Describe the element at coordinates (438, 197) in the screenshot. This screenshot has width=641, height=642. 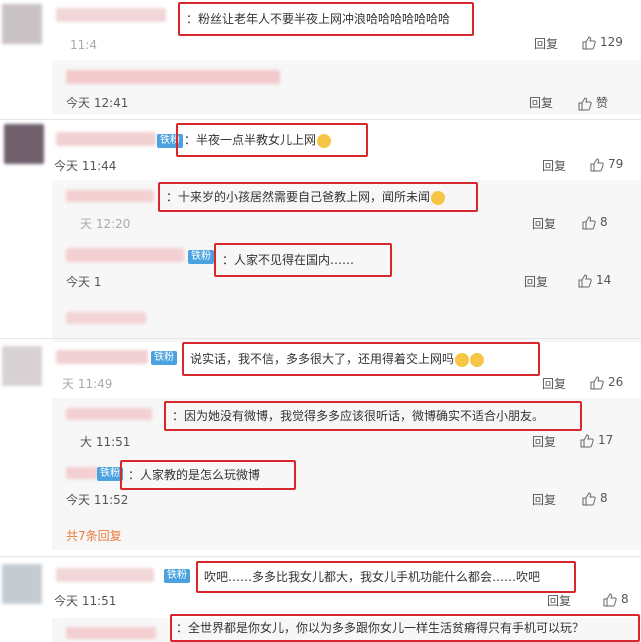
I see `face-emoji-icon` at that location.